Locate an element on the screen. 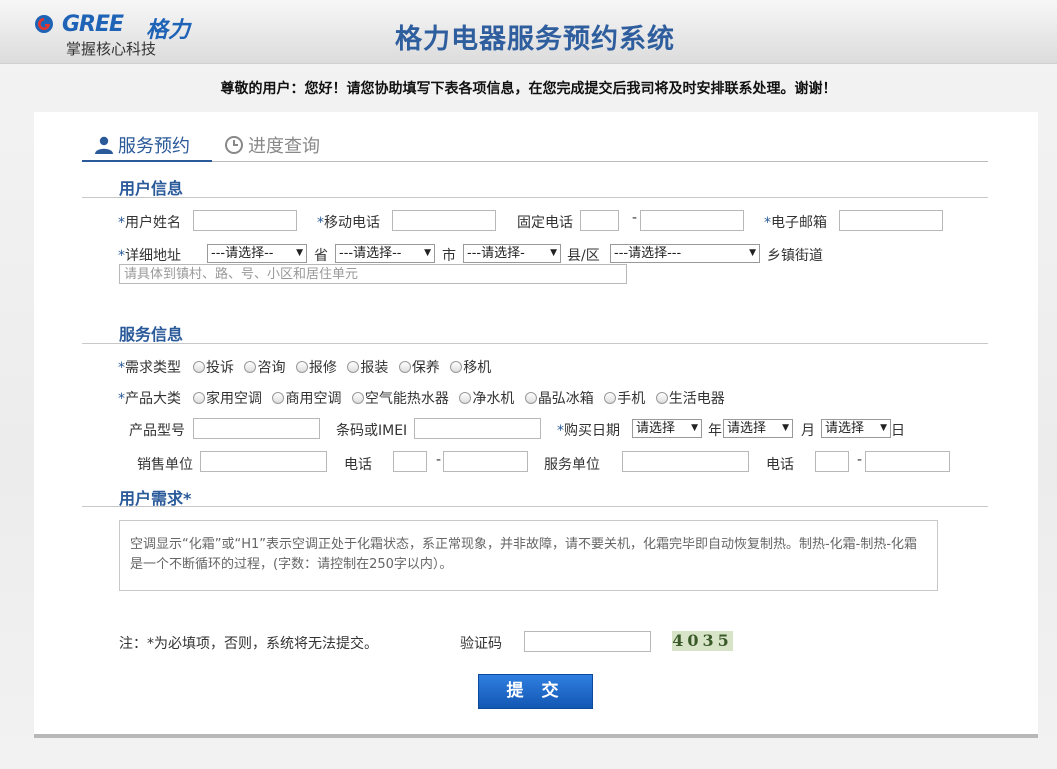  province-unit: 省 is located at coordinates (321, 256).